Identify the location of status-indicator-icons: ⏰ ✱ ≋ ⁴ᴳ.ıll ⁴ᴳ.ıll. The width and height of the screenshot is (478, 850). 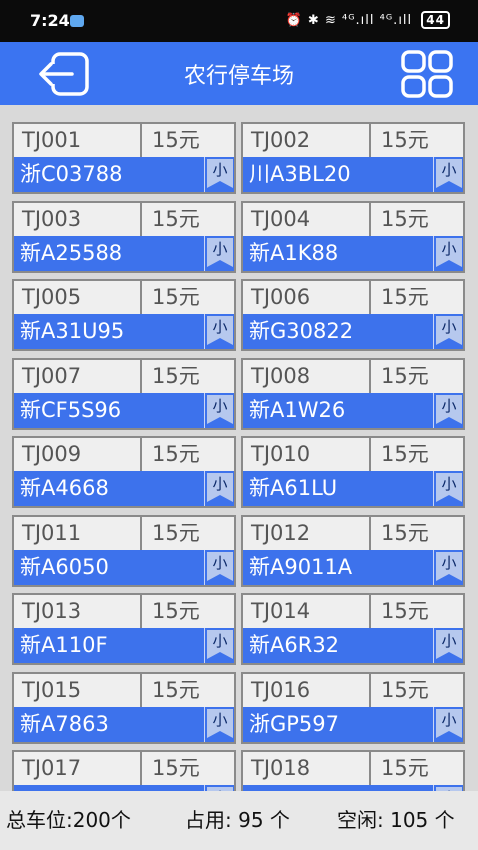
(349, 20).